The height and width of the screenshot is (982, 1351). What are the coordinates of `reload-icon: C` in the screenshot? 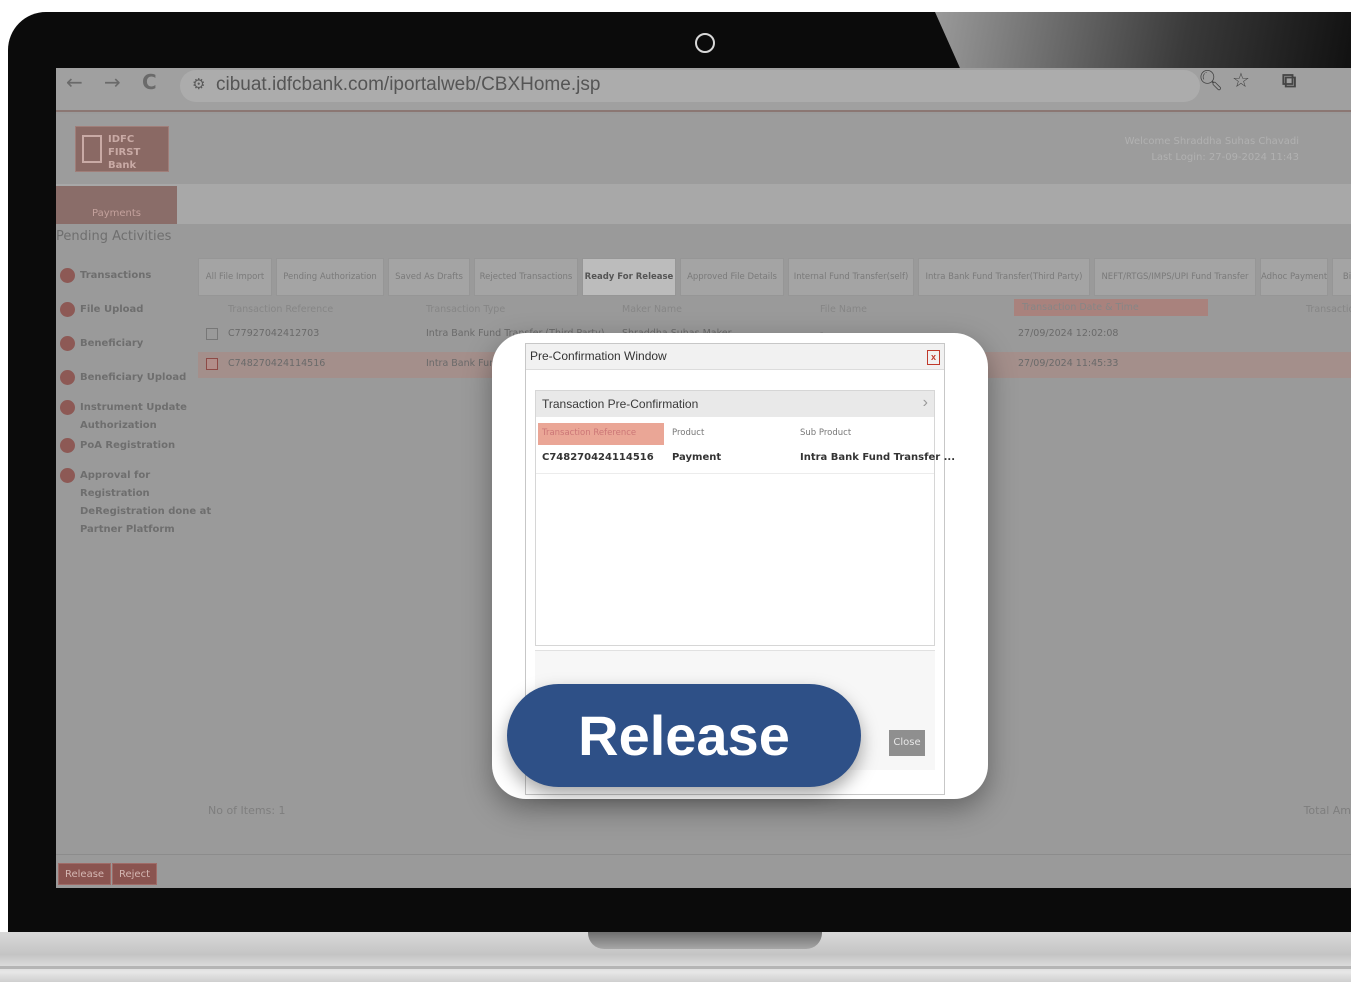 It's located at (149, 82).